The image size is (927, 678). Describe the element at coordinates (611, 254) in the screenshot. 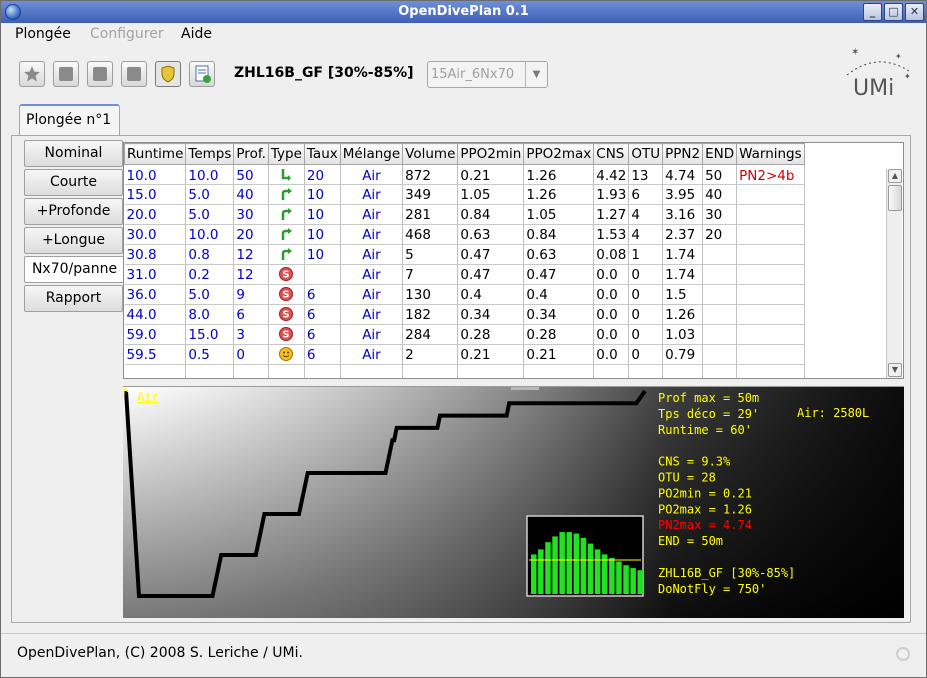

I see `cell-cns: 0.08` at that location.